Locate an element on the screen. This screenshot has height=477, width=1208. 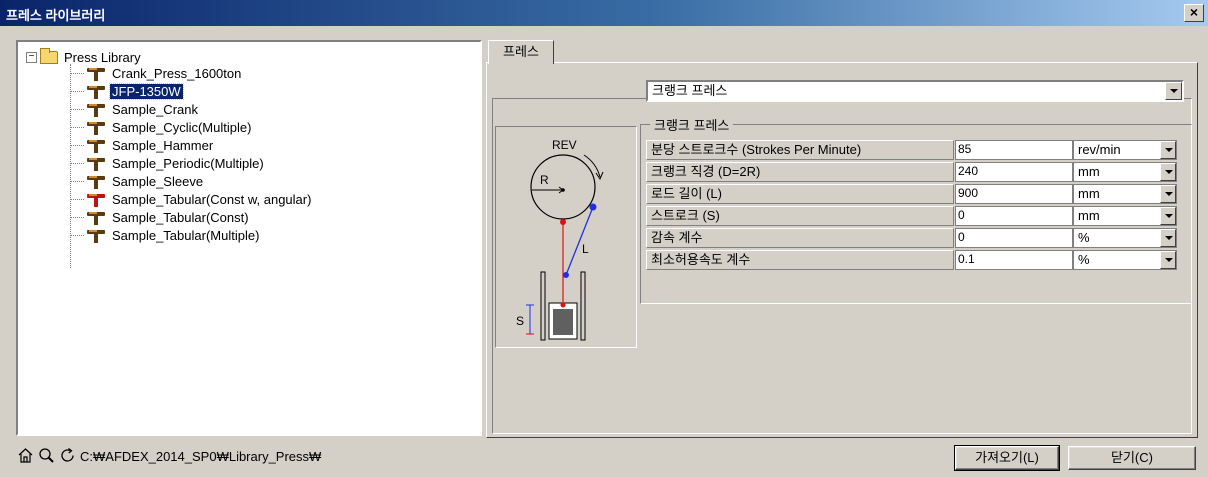
param-label: 스트로크 (S) is located at coordinates (800, 216).